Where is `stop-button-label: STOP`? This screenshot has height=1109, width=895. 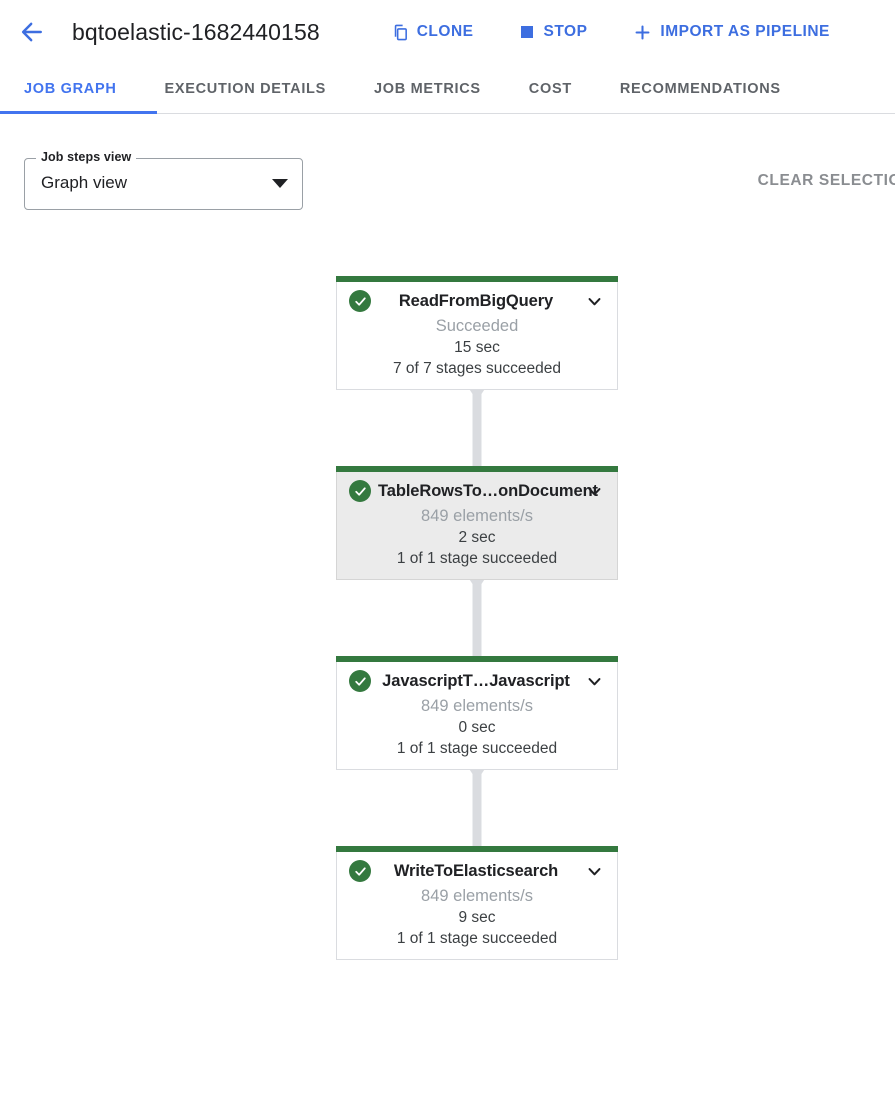 stop-button-label: STOP is located at coordinates (565, 31).